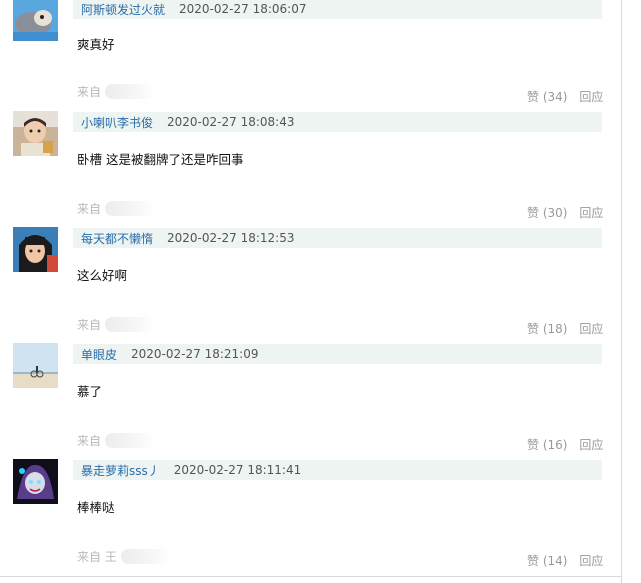 The image size is (641, 583). What do you see at coordinates (337, 470) in the screenshot?
I see `comment-header: 暴走萝莉sss丿 2020-02-27 18:11:41` at bounding box center [337, 470].